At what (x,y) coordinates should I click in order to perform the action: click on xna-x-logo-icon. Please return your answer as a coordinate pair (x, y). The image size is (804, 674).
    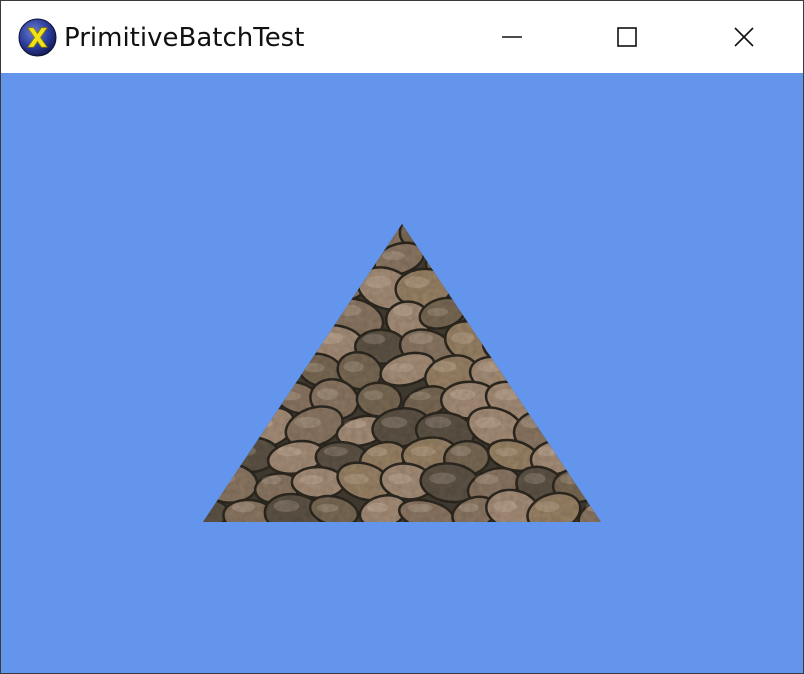
    Looking at the image, I should click on (37, 37).